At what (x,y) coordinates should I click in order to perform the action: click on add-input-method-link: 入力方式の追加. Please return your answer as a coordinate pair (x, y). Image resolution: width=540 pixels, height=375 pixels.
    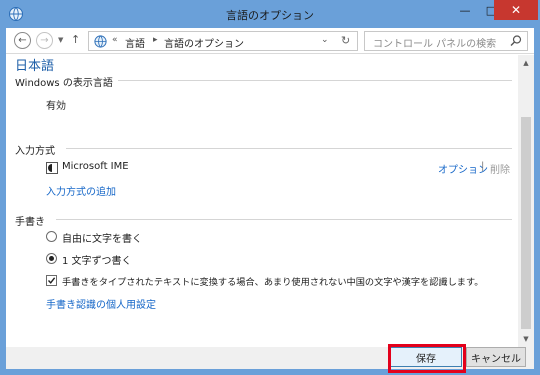
    Looking at the image, I should click on (81, 190).